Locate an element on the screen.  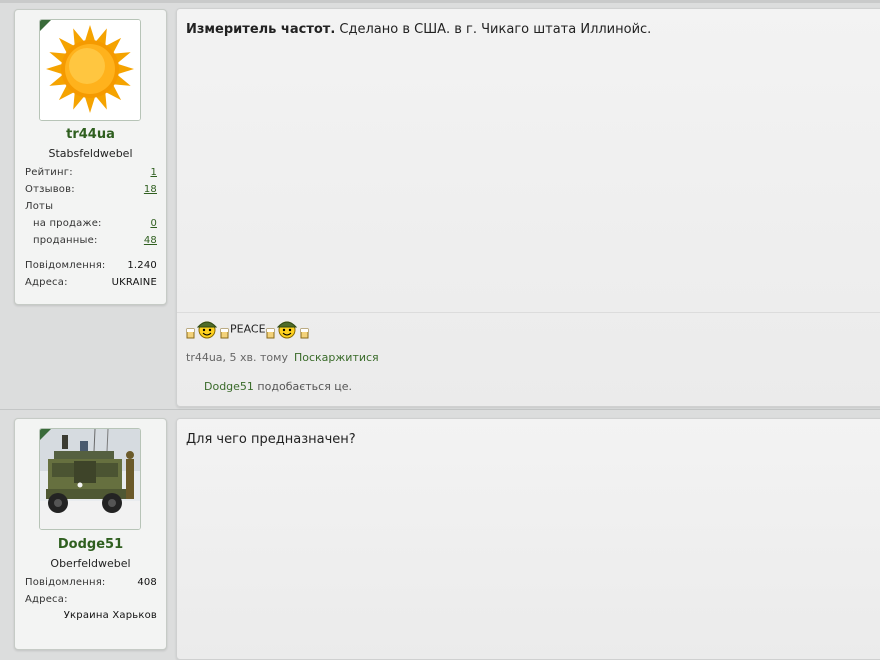
stat-messages: Повідомлення: 408 is located at coordinates (91, 585).